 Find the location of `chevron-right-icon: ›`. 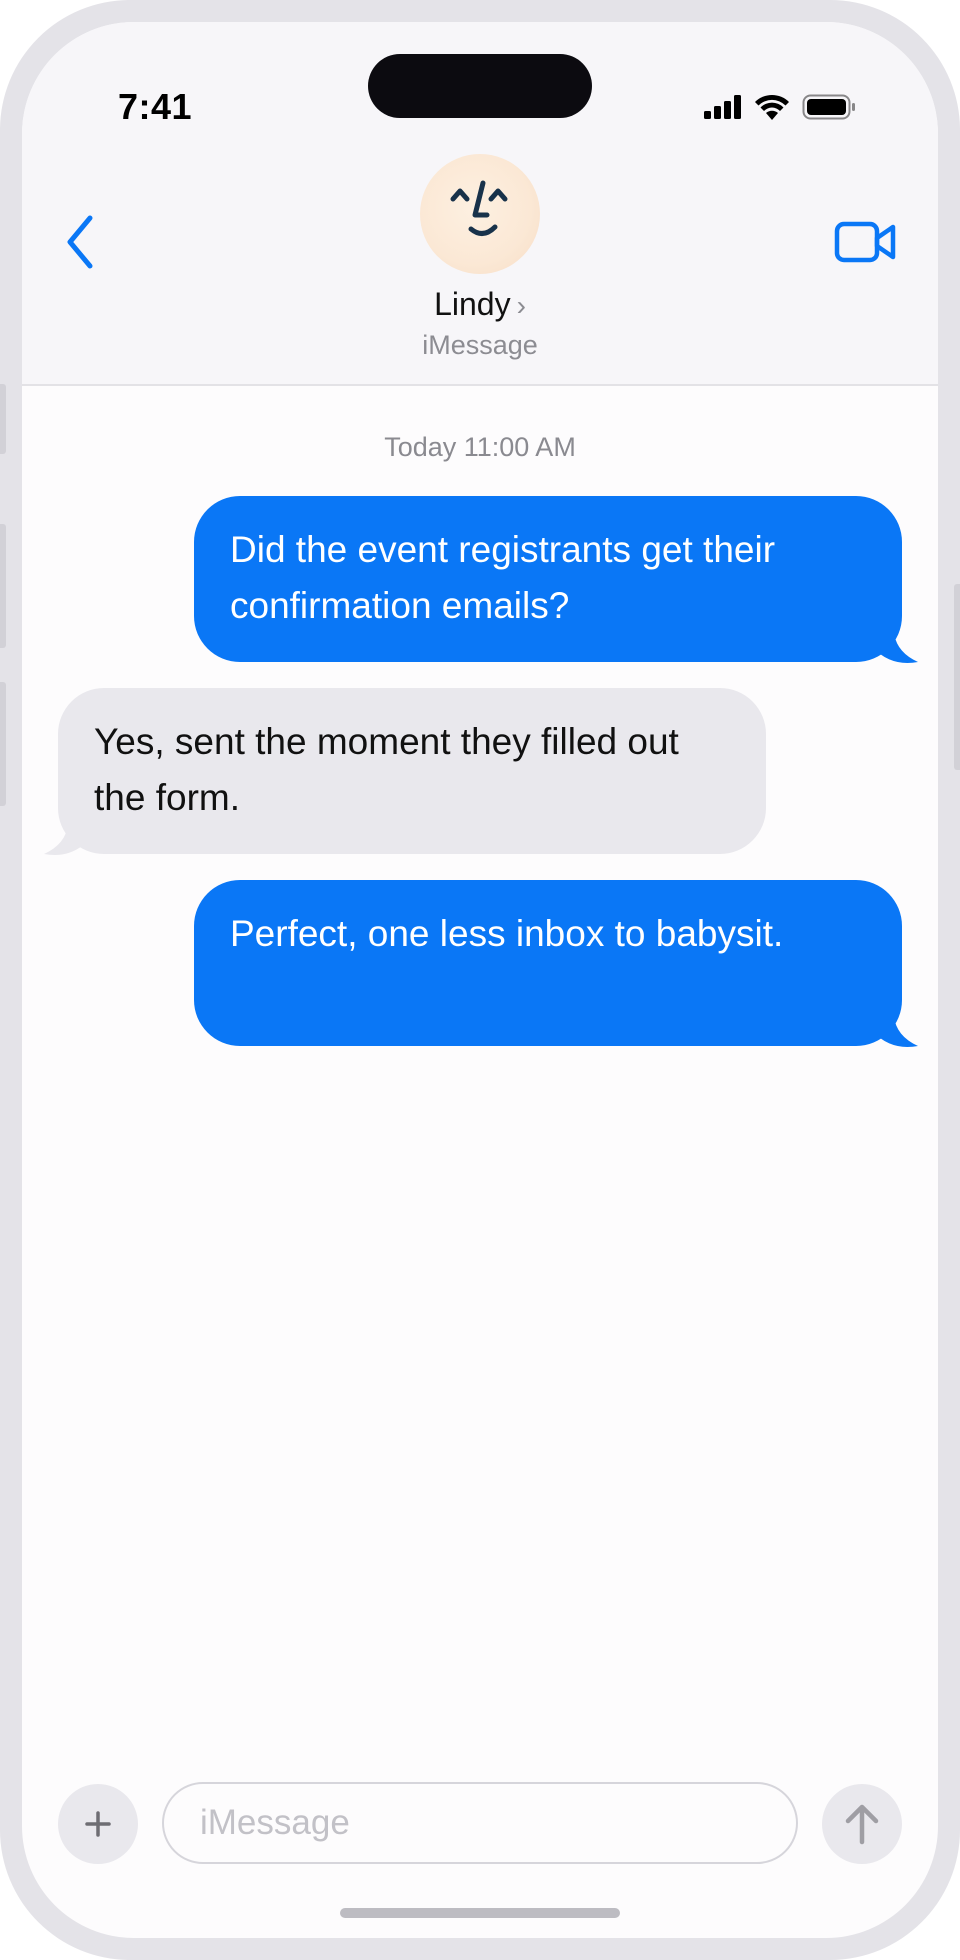

chevron-right-icon: › is located at coordinates (521, 305).